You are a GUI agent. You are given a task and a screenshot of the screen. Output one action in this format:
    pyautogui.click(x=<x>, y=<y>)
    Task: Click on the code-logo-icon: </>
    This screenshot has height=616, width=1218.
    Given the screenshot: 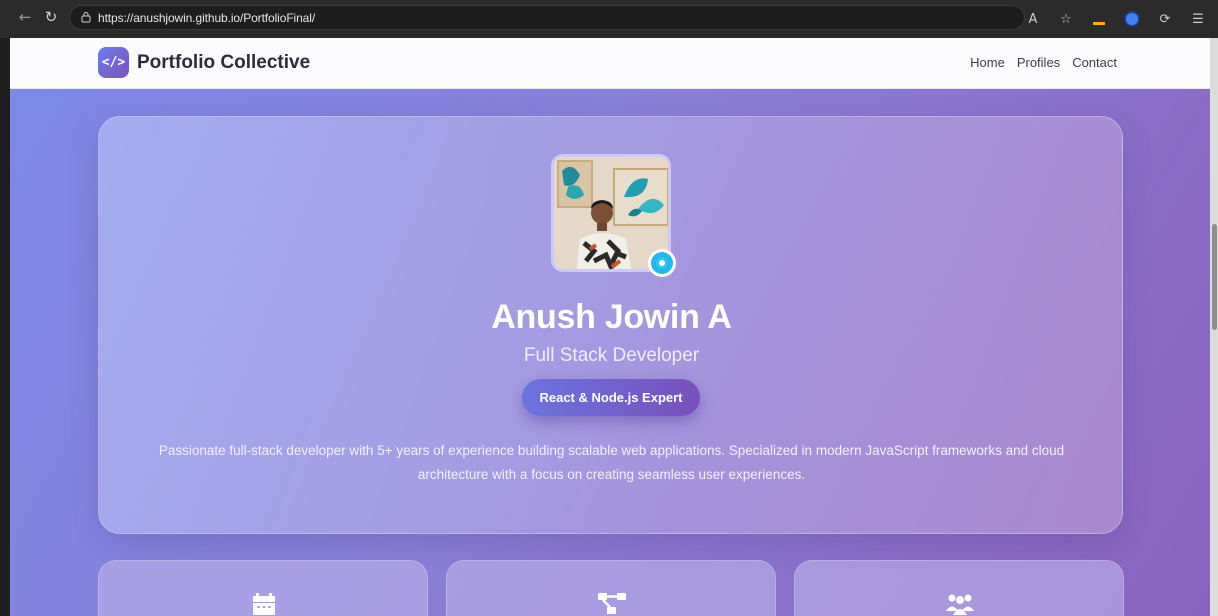 What is the action you would take?
    pyautogui.click(x=113, y=62)
    